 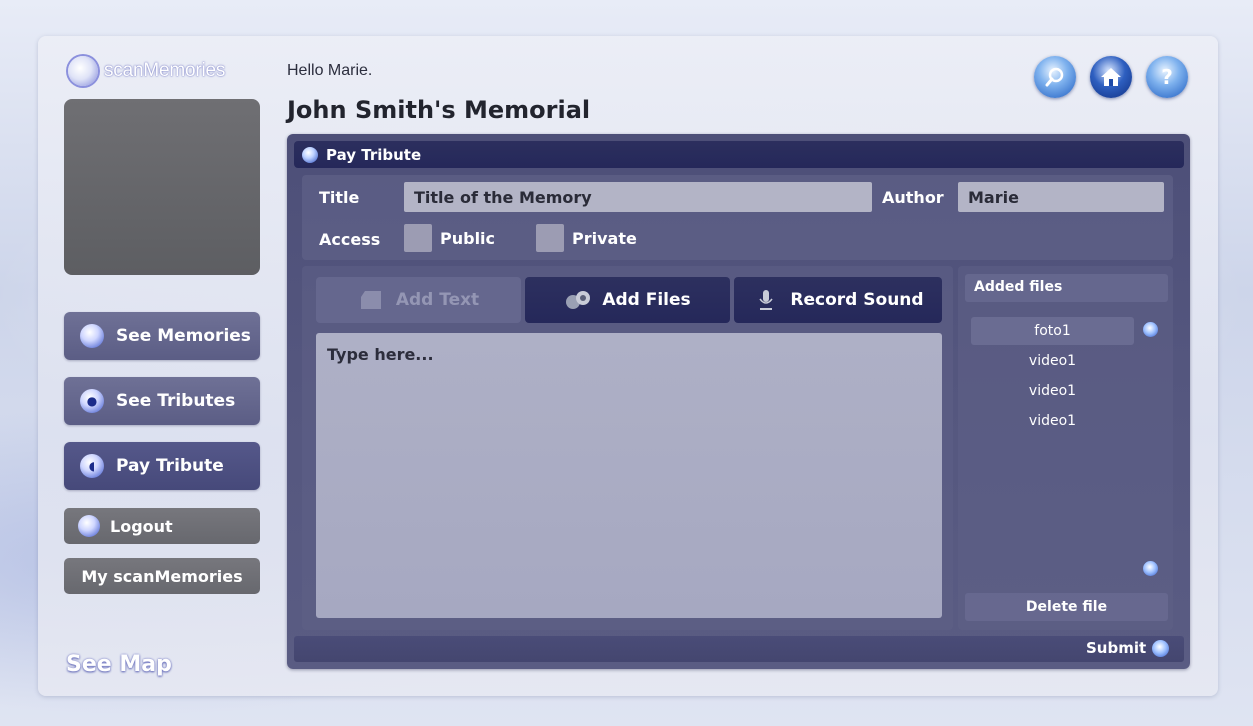 What do you see at coordinates (119, 664) in the screenshot?
I see `see-map-link: See Map` at bounding box center [119, 664].